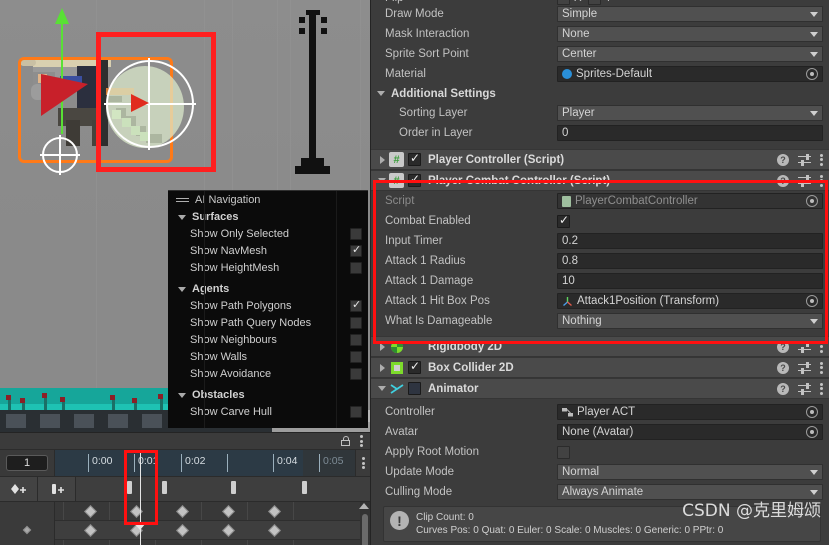 This screenshot has height=545, width=829. Describe the element at coordinates (600, 159) in the screenshot. I see `component-header-player-controller: # Player Controller (Script) ?` at that location.